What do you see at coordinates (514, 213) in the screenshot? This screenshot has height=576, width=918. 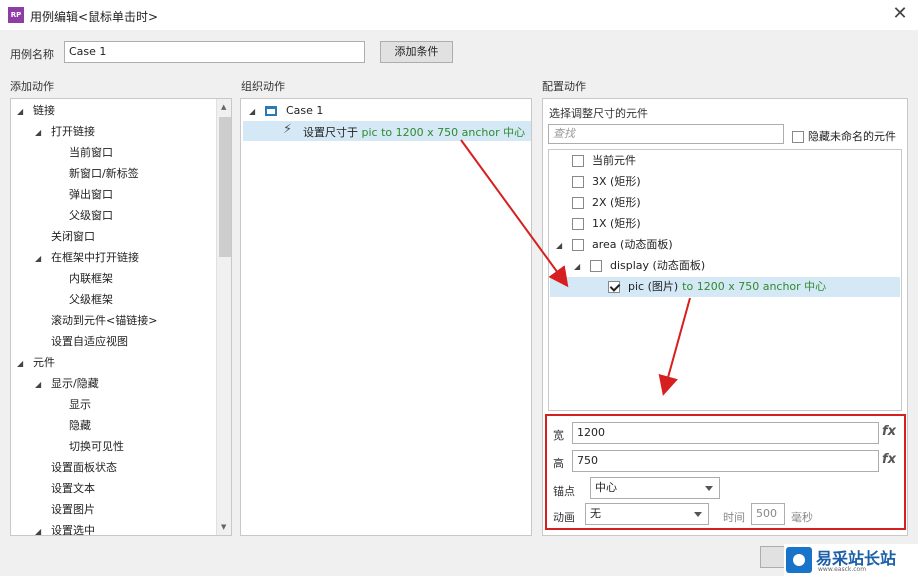 I see `arrow-to-pic` at bounding box center [514, 213].